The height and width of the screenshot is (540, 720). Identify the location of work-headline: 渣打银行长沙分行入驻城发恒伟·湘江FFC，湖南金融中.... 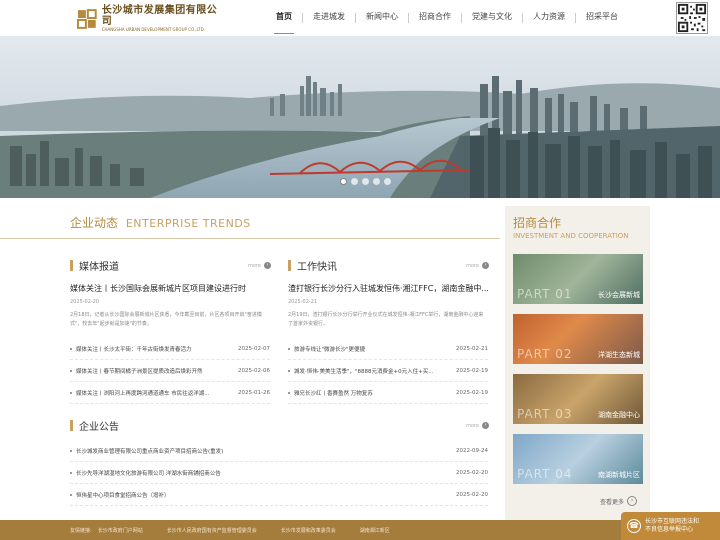
(388, 288).